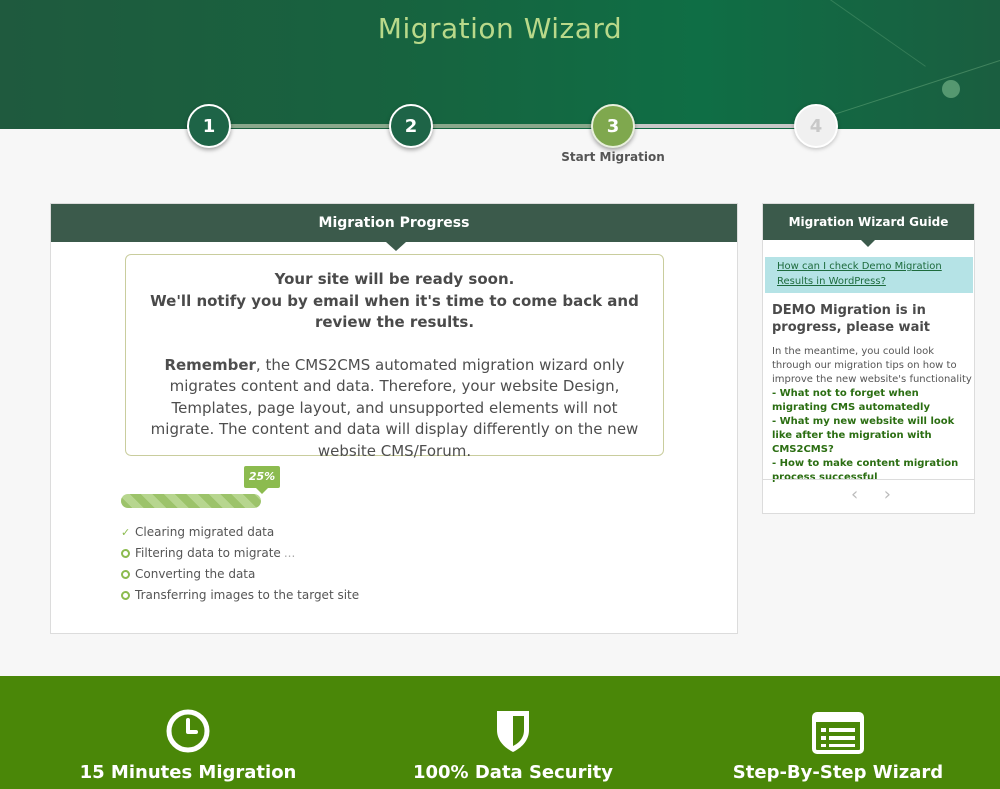  I want to click on list-icon, so click(838, 729).